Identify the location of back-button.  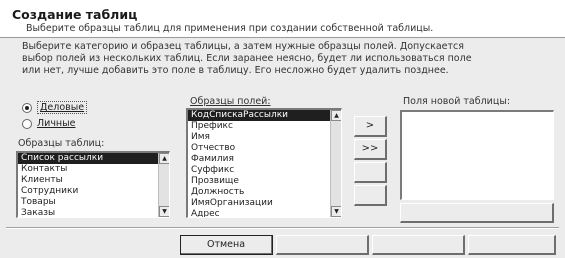
(322, 245).